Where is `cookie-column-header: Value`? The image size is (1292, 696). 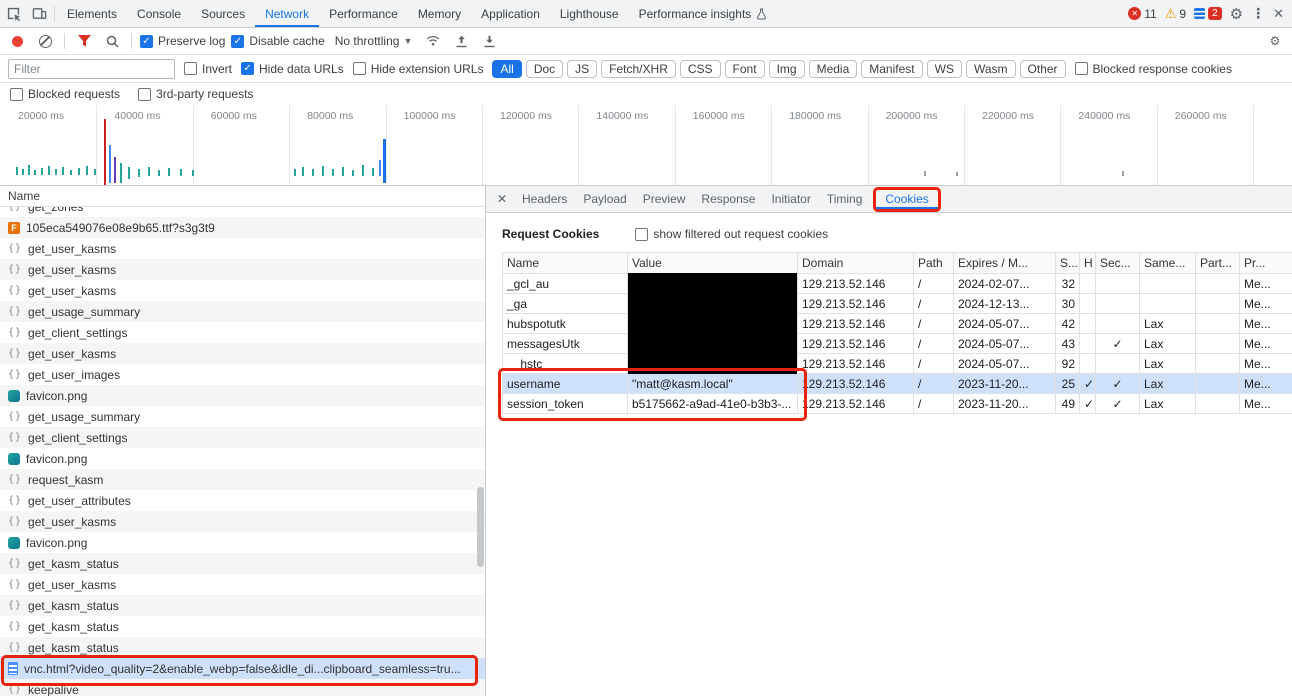
cookie-column-header: Value is located at coordinates (712, 263).